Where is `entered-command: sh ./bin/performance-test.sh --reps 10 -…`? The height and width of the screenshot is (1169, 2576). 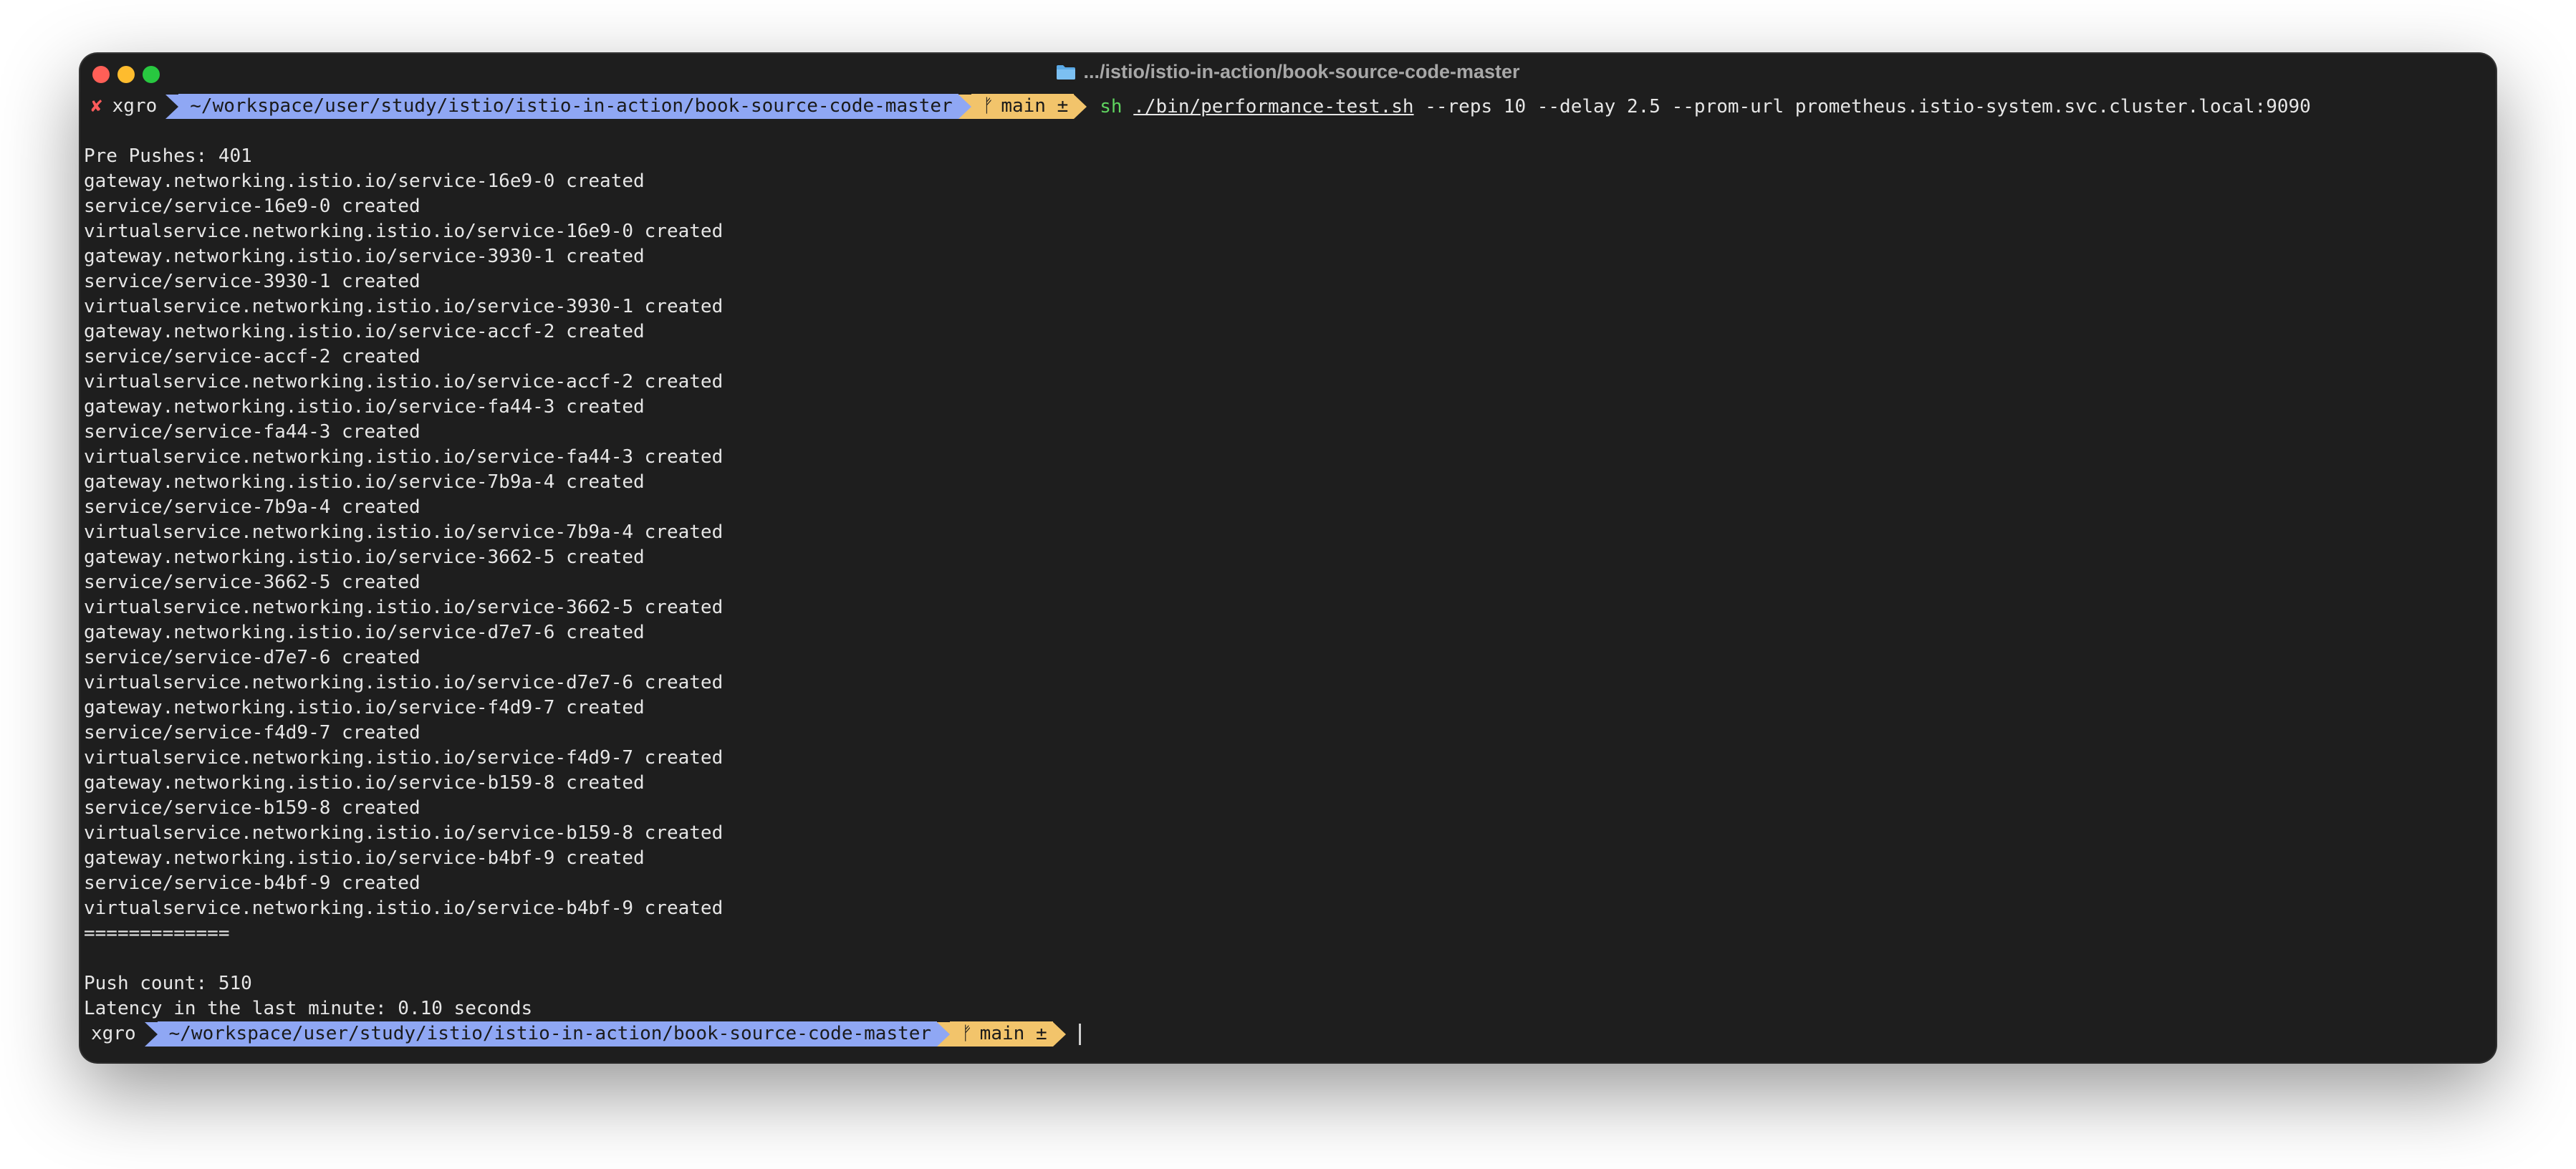
entered-command: sh ./bin/performance-test.sh --reps 10 -… is located at coordinates (1699, 107).